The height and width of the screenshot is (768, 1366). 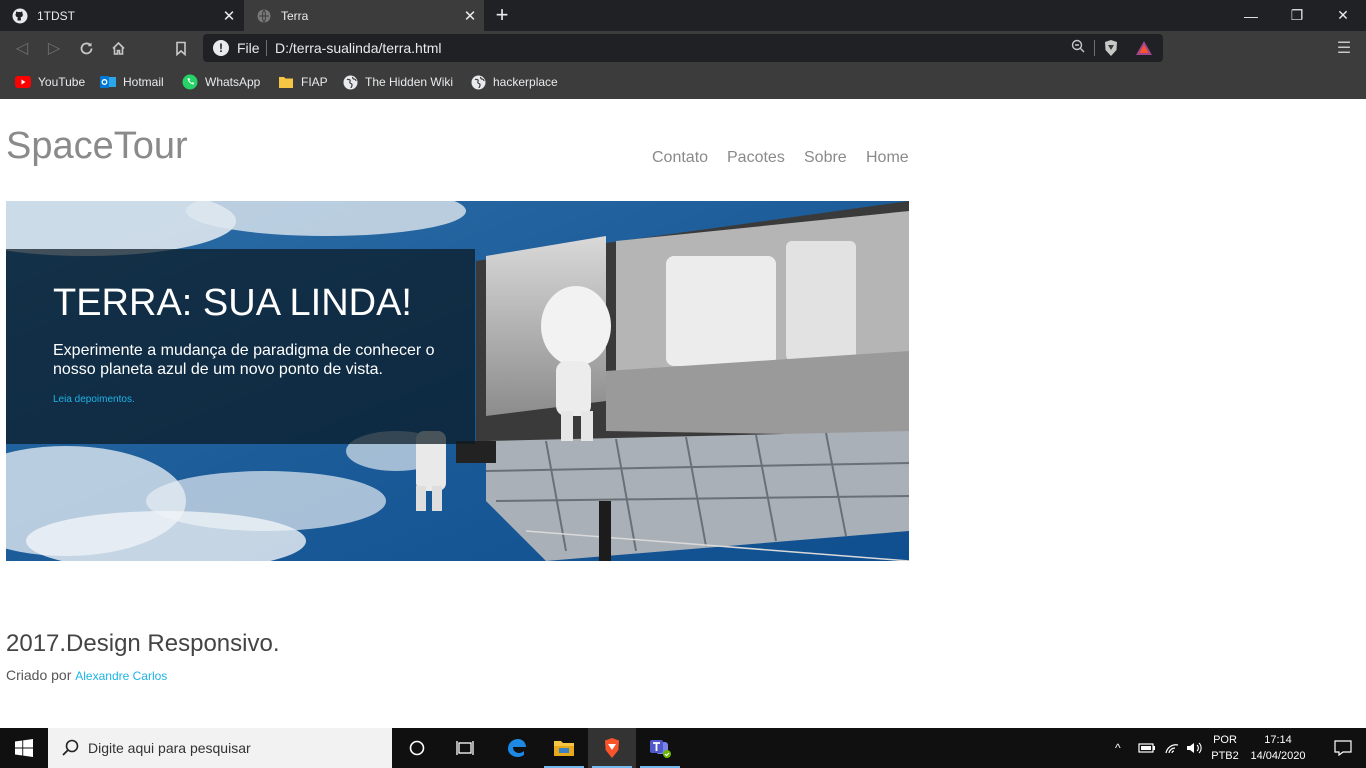 What do you see at coordinates (94, 399) in the screenshot?
I see `testimonials-link: Leia depoimentos.` at bounding box center [94, 399].